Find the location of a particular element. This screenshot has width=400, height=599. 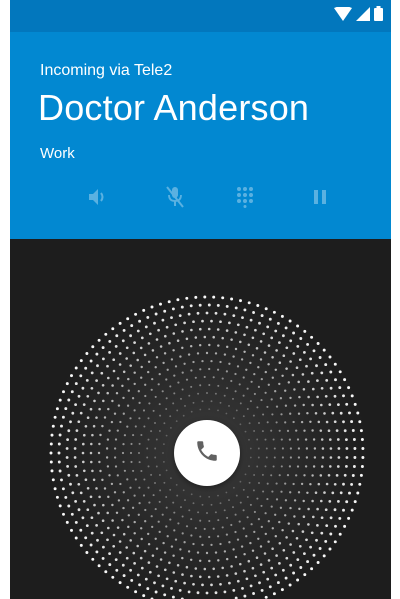

answer-call-button is located at coordinates (207, 453).